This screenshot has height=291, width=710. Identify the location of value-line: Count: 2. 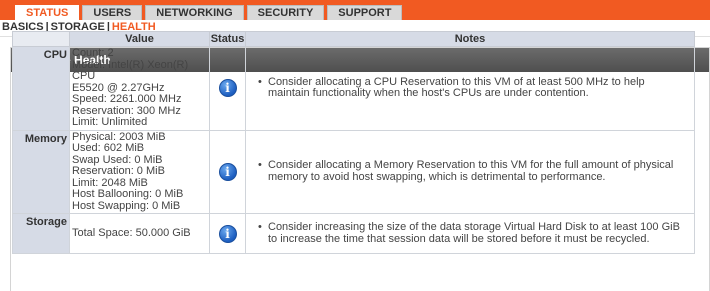
(93, 53).